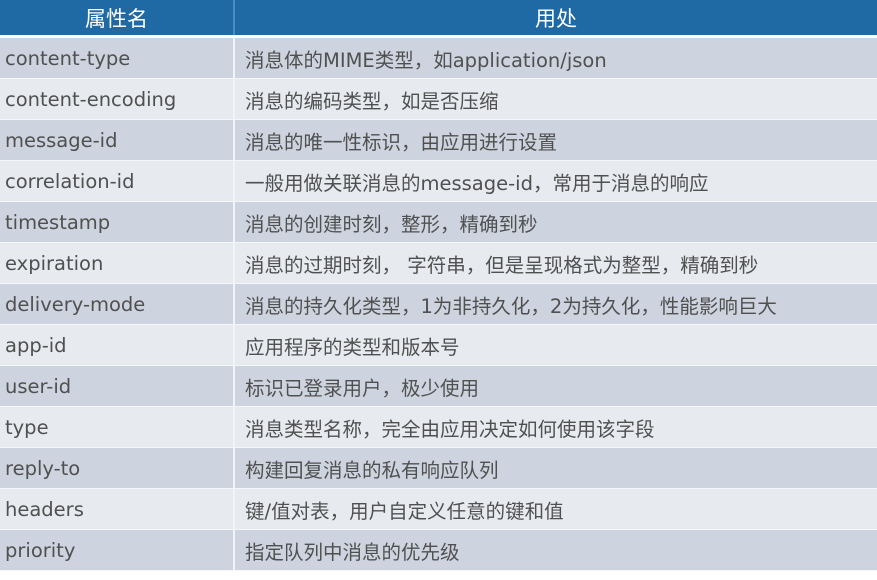  What do you see at coordinates (352, 347) in the screenshot?
I see `property-usage-cell: 应用程序的类型和版本号` at bounding box center [352, 347].